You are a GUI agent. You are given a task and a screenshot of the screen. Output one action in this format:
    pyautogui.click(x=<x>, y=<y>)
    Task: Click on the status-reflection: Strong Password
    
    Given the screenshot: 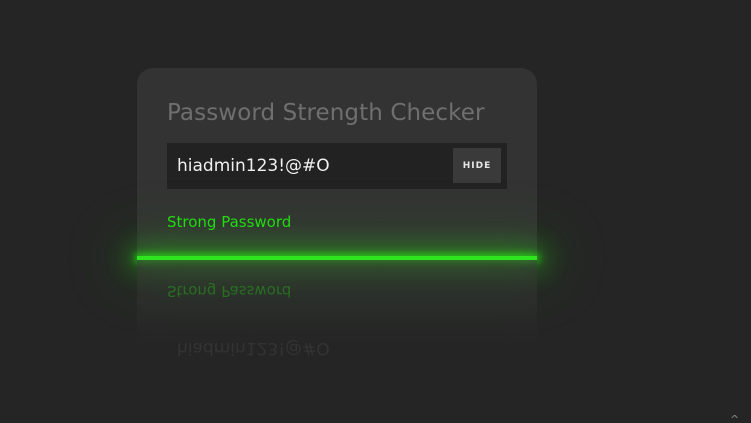 What is the action you would take?
    pyautogui.click(x=229, y=291)
    